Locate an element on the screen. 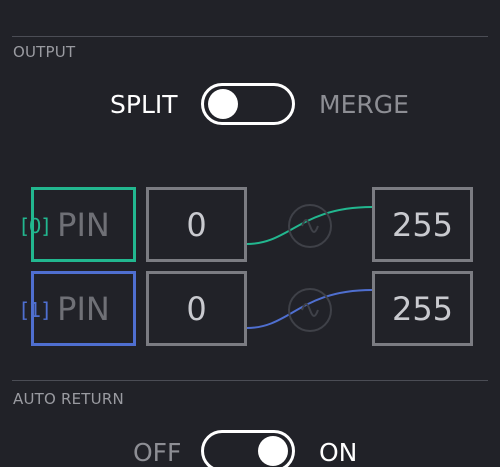 The height and width of the screenshot is (467, 500). channel-0-min-input: 0 is located at coordinates (196, 224).